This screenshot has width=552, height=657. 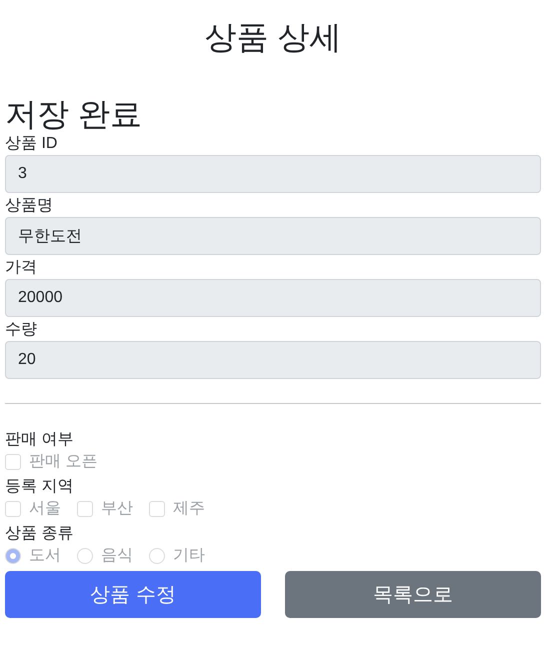 What do you see at coordinates (273, 236) in the screenshot?
I see `input-field: 무한도전` at bounding box center [273, 236].